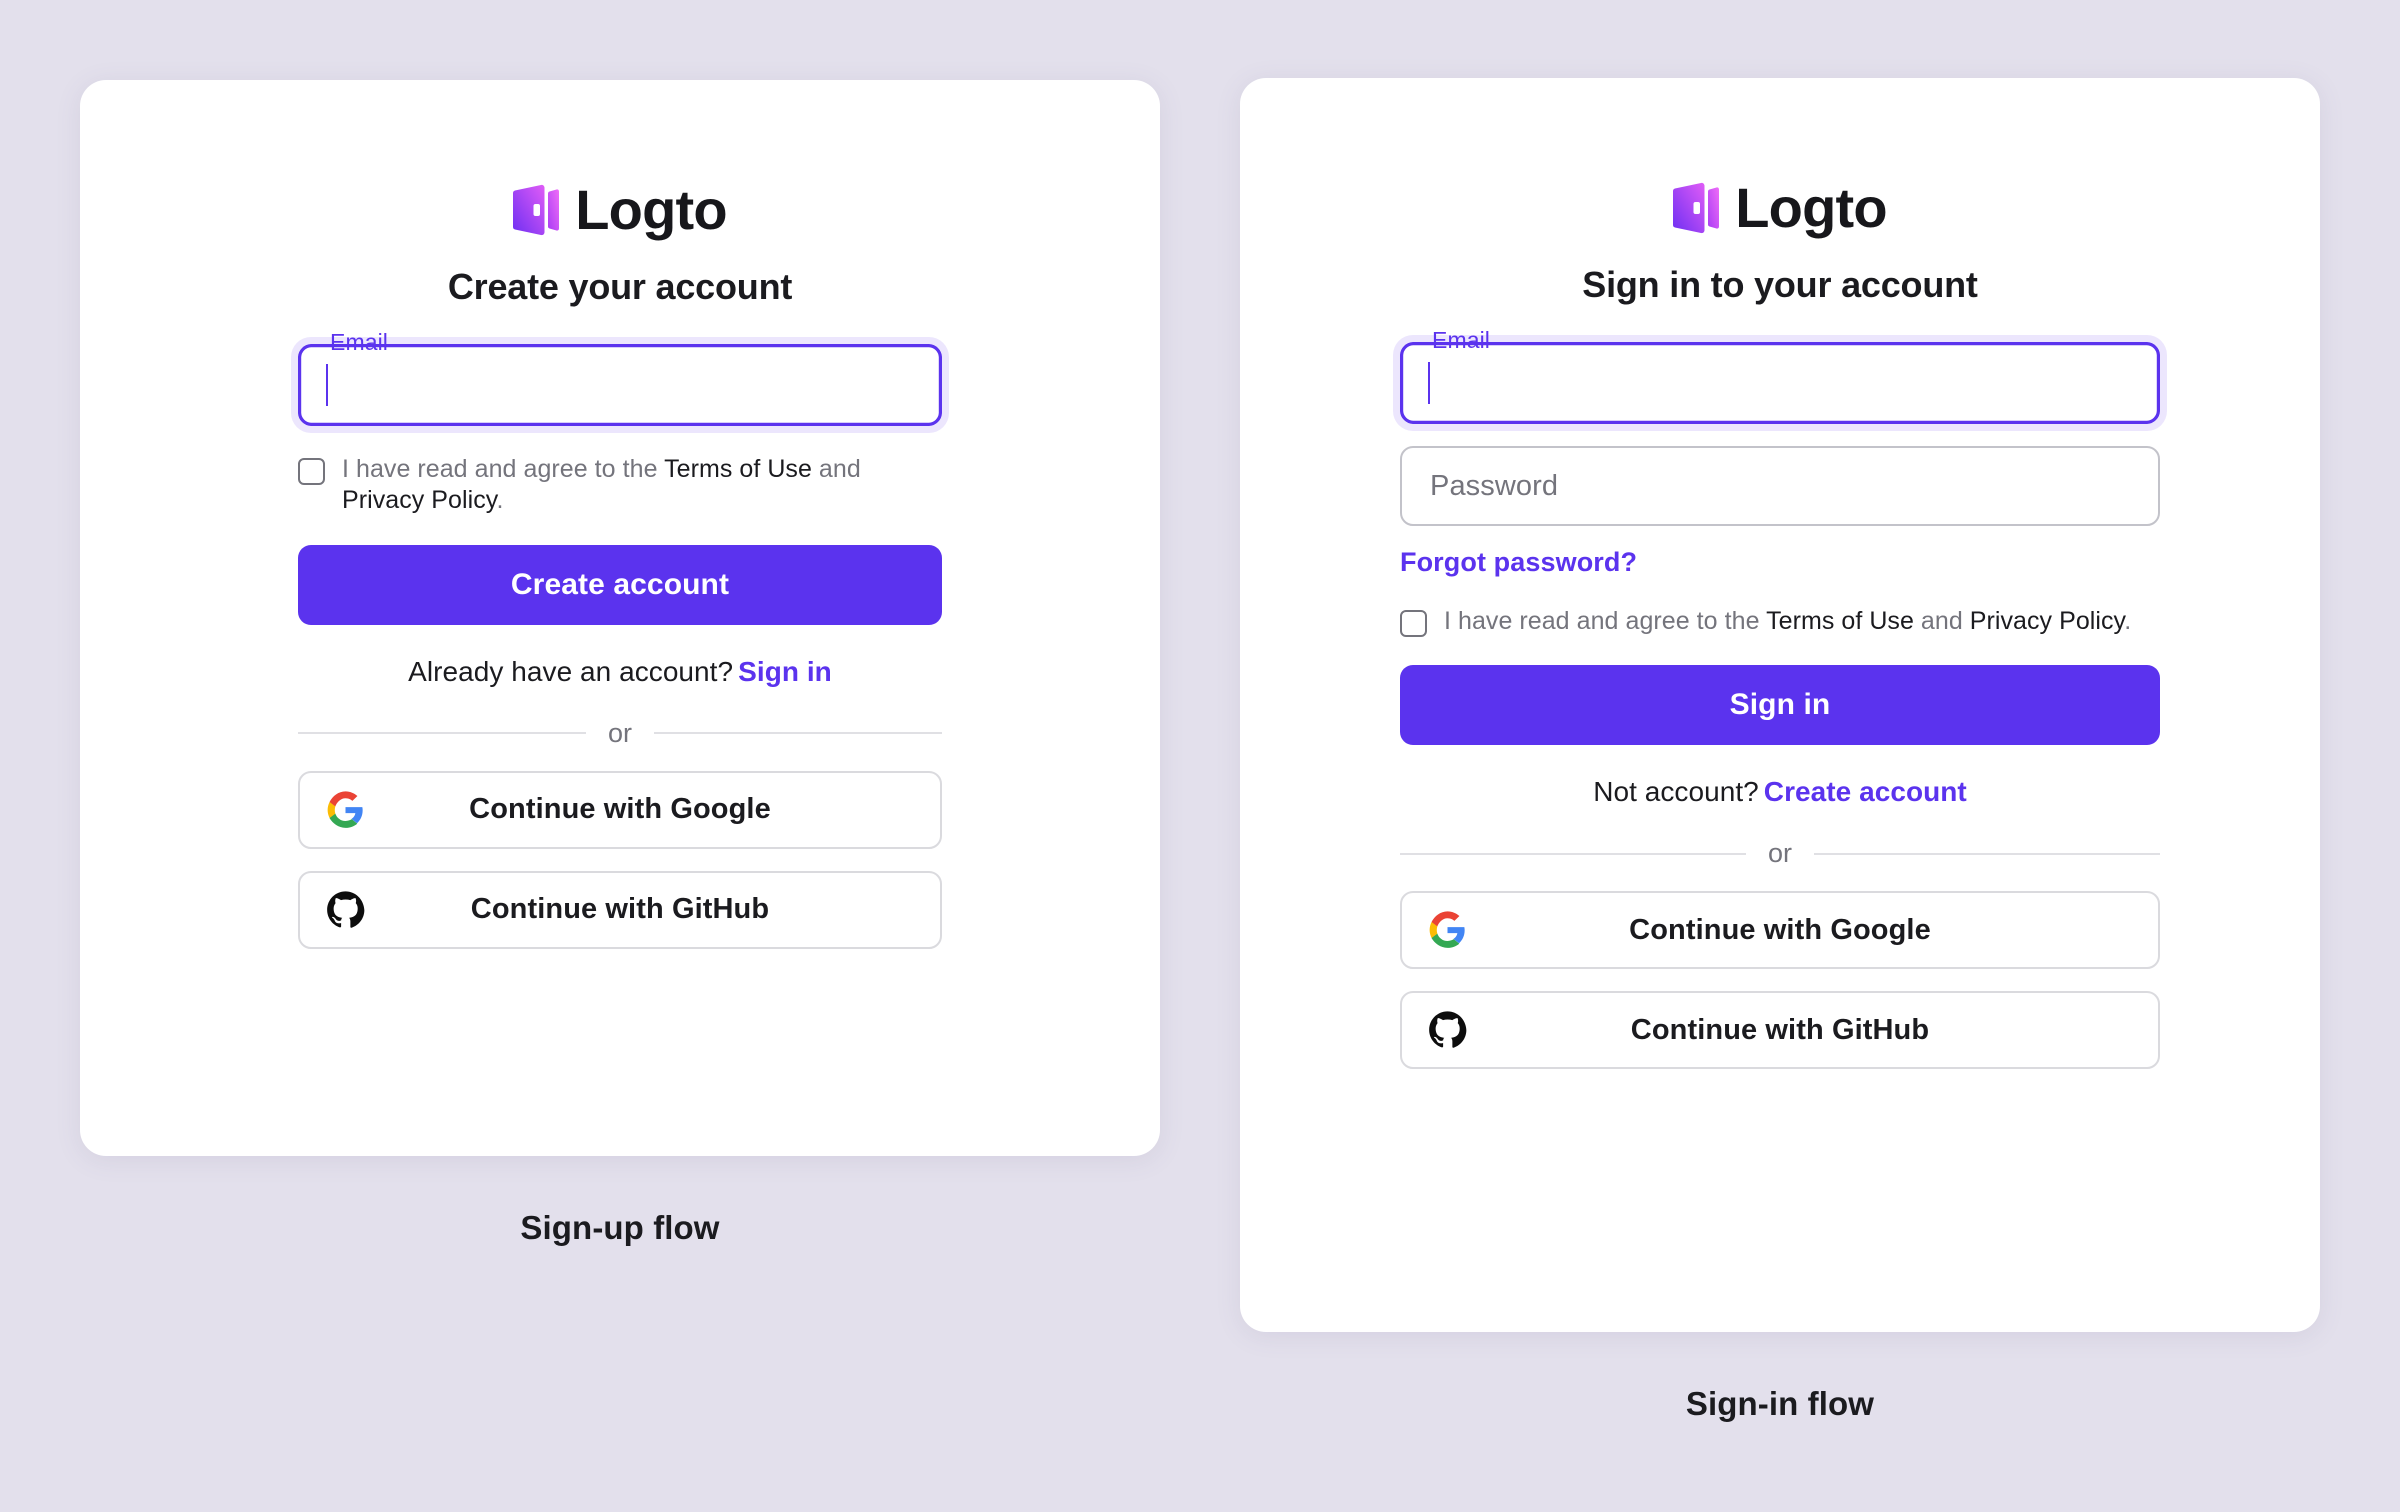  What do you see at coordinates (1780, 284) in the screenshot?
I see `signin-headline: Sign in to your account` at bounding box center [1780, 284].